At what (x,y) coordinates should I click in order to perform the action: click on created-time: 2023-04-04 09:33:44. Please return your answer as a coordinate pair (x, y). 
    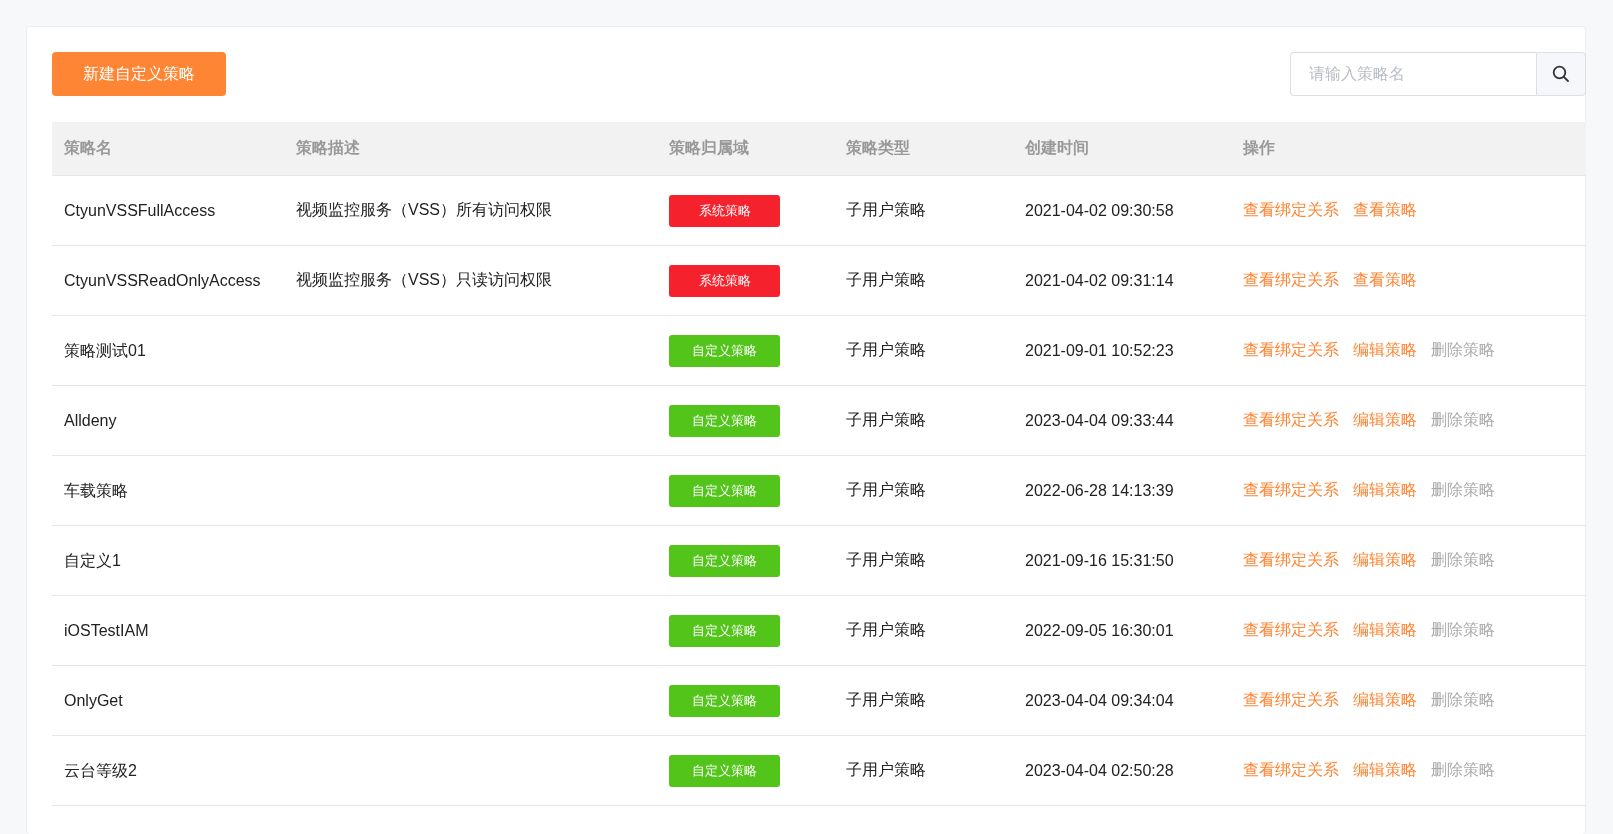
    Looking at the image, I should click on (1099, 420).